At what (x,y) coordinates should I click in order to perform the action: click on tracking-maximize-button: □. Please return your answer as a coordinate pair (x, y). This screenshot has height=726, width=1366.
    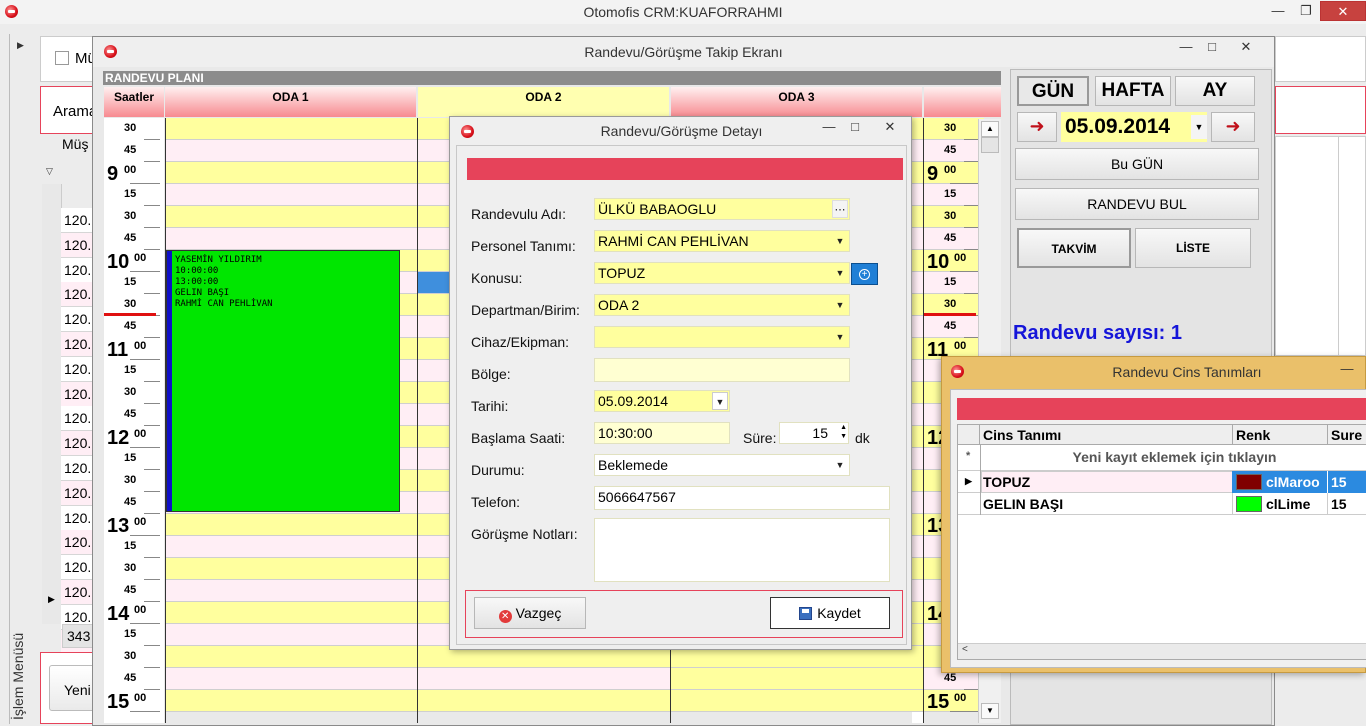
    Looking at the image, I should click on (1212, 47).